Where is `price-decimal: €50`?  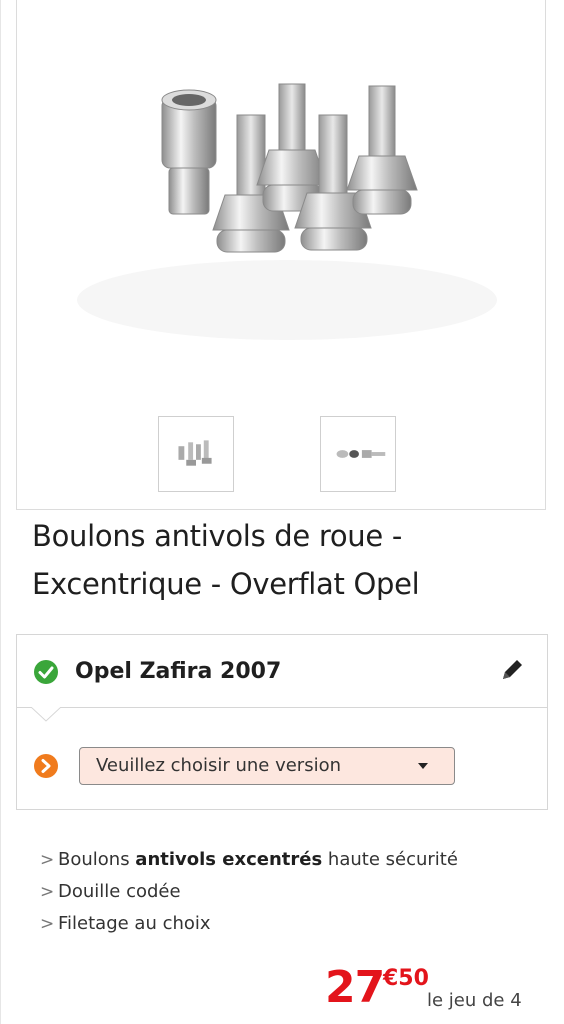
price-decimal: €50 is located at coordinates (406, 978).